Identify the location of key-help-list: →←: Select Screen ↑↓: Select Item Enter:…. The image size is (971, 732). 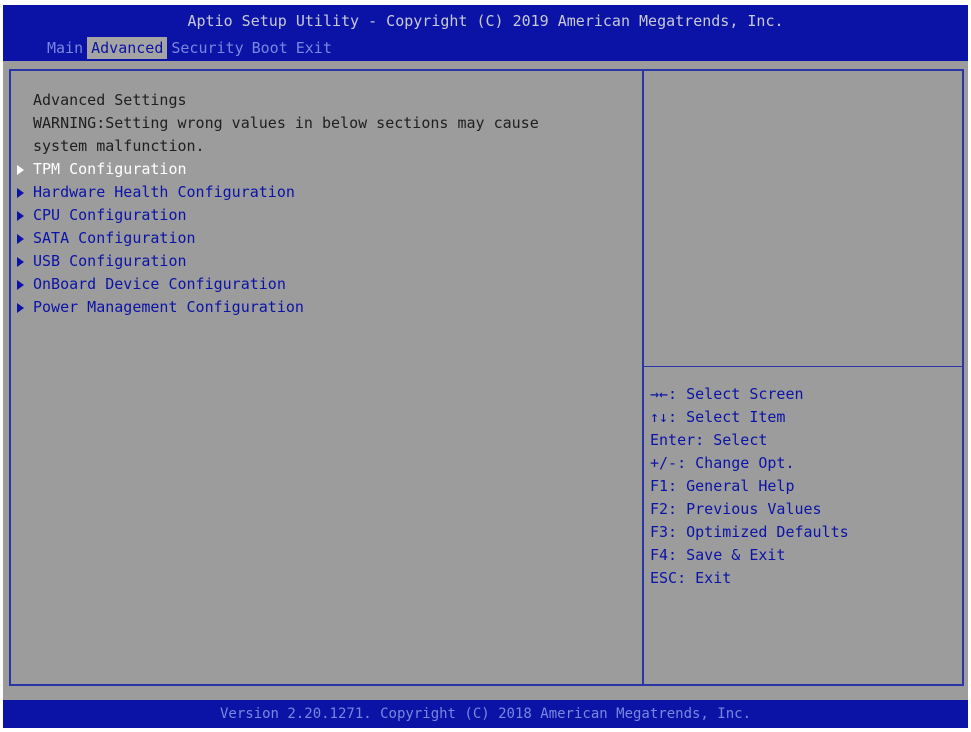
(749, 486).